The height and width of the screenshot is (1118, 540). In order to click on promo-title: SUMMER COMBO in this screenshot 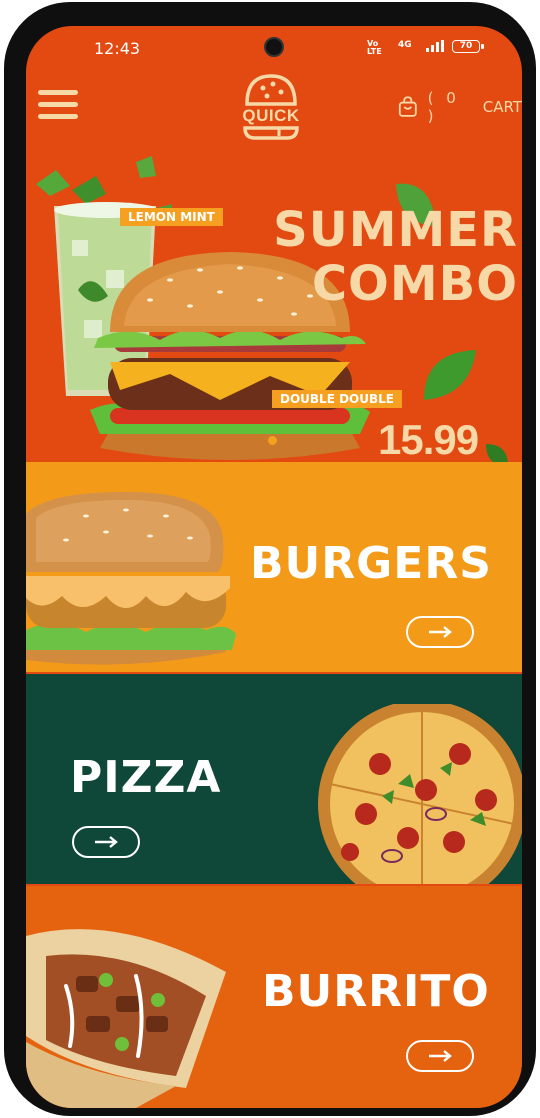, I will do `click(383, 257)`.